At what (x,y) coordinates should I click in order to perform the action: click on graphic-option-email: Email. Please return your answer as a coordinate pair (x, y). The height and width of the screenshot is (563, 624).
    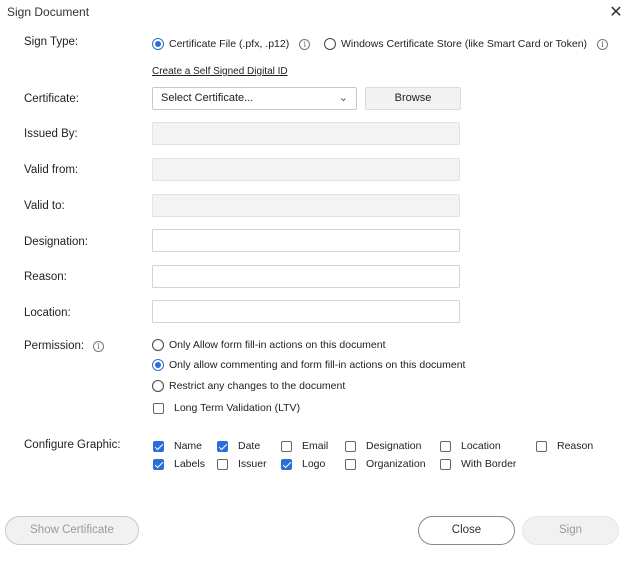
    Looking at the image, I should click on (304, 446).